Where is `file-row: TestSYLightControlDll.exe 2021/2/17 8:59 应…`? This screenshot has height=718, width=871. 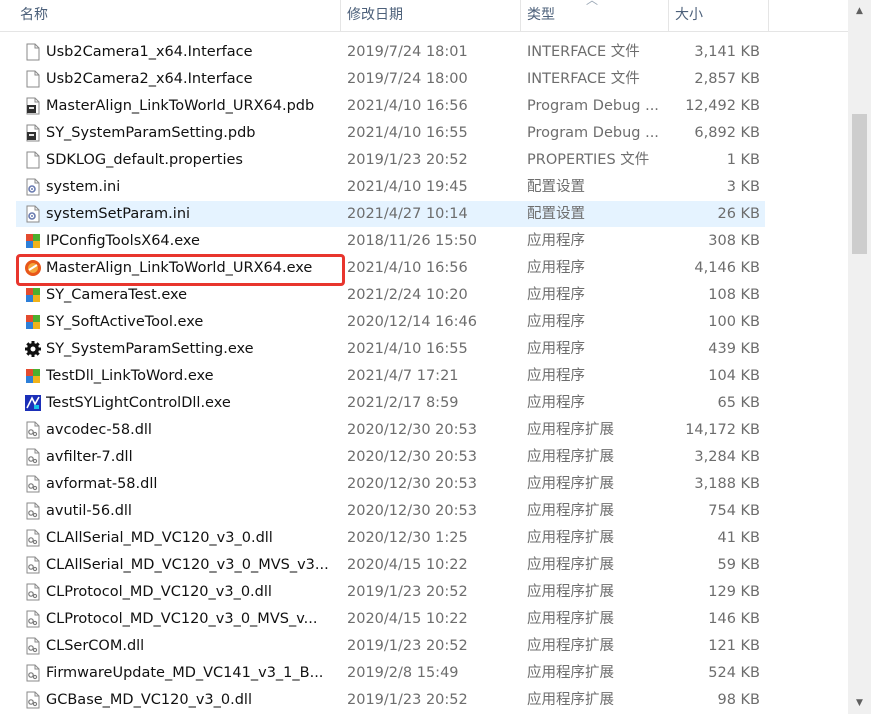 file-row: TestSYLightControlDll.exe 2021/2/17 8:59 应… is located at coordinates (390, 403).